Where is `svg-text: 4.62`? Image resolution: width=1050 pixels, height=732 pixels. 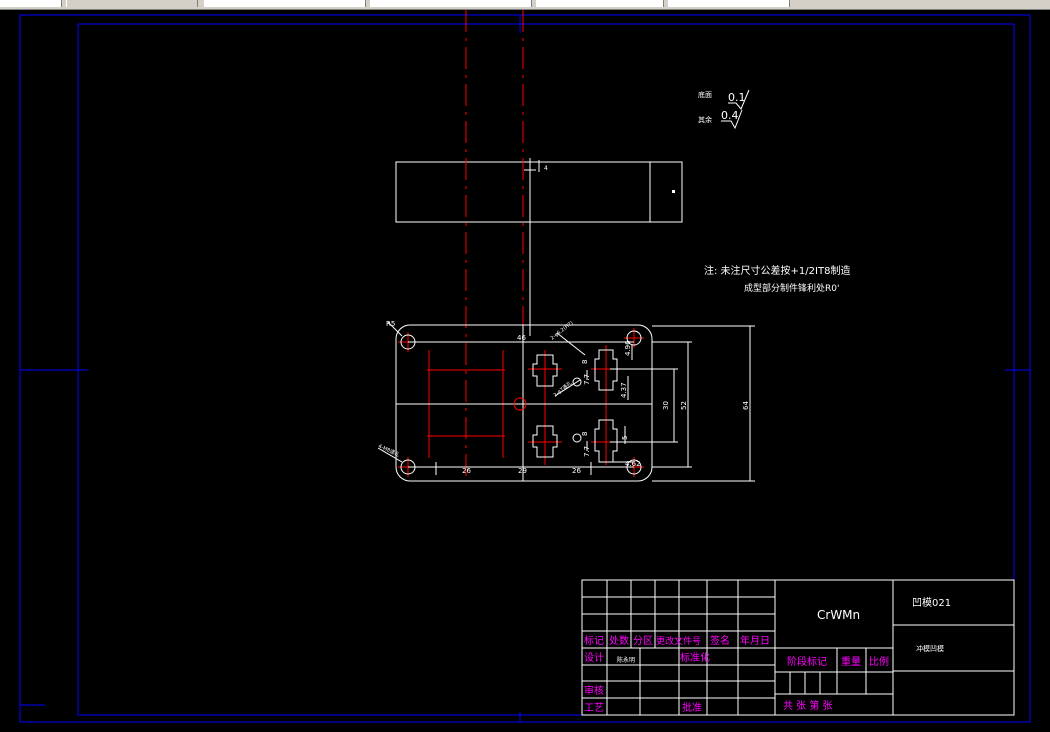 svg-text: 4.62 is located at coordinates (633, 464).